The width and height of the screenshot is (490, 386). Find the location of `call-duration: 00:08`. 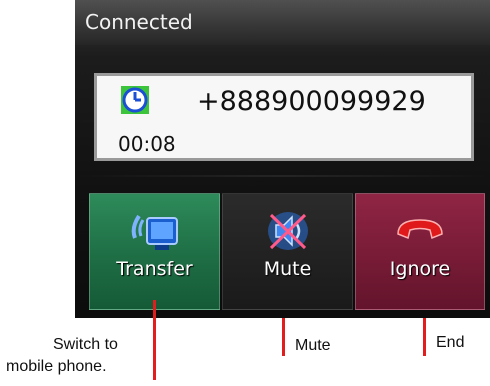

call-duration: 00:08 is located at coordinates (147, 144).